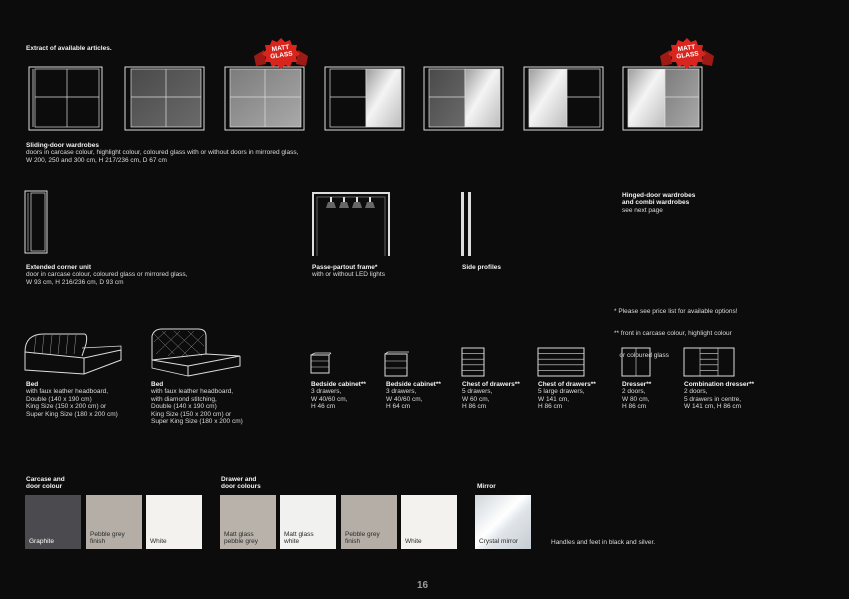 The width and height of the screenshot is (849, 599). I want to click on drawer-colour-header: Drawer and door colours, so click(241, 483).